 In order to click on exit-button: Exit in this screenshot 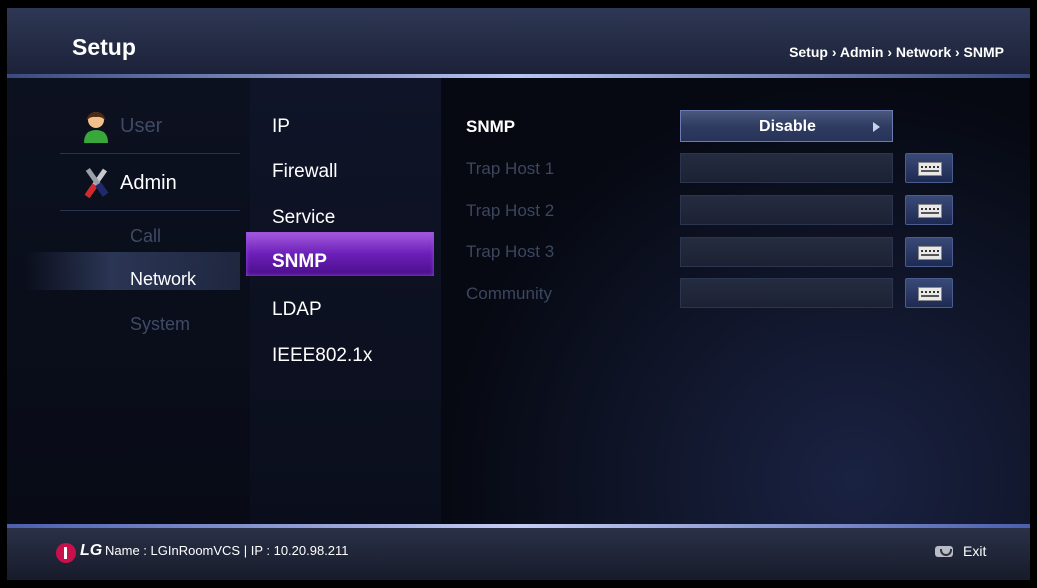, I will do `click(974, 551)`.